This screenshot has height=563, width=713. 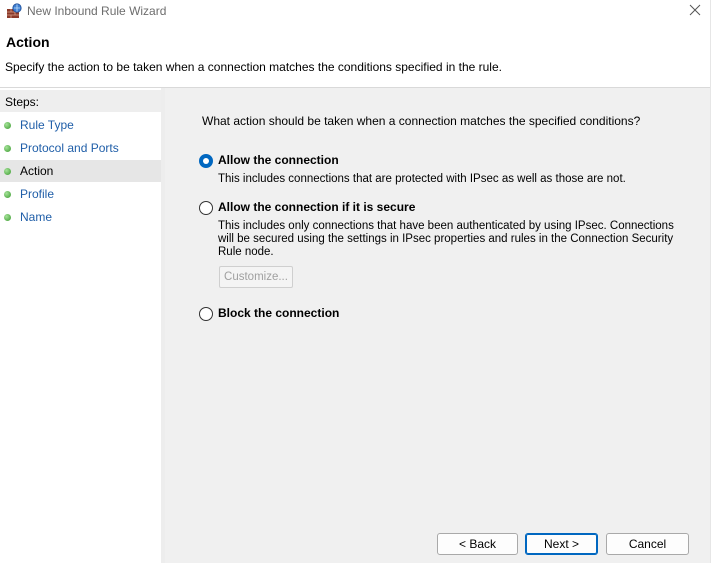 I want to click on step-label: Protocol and Ports, so click(x=69, y=148).